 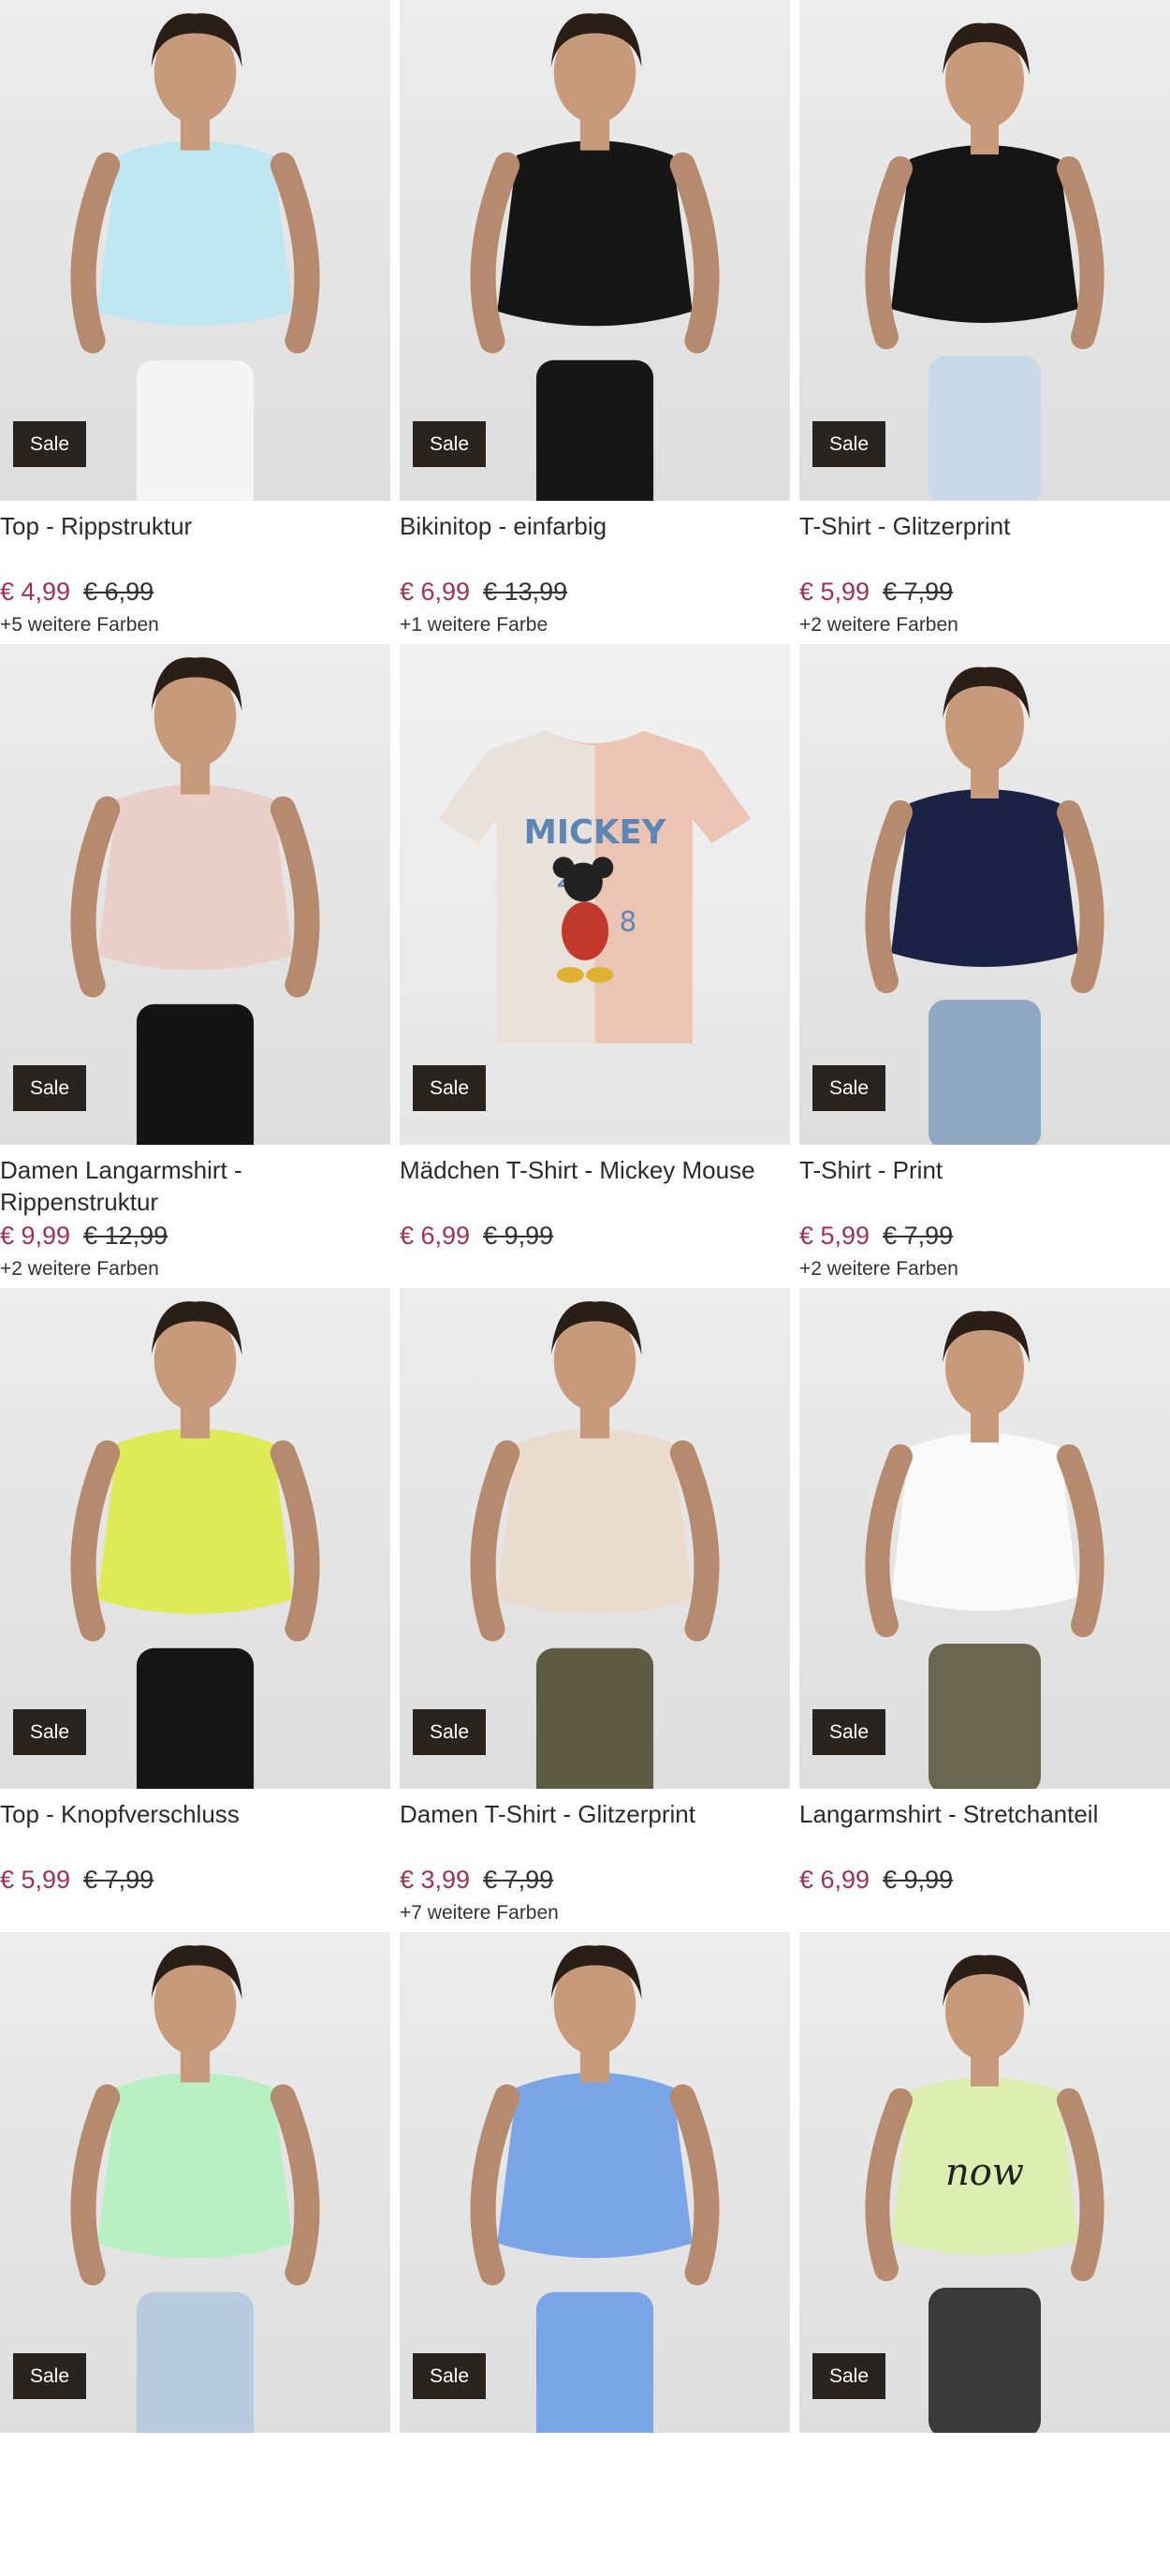 I want to click on product-card-12: now Sale, so click(x=984, y=2254).